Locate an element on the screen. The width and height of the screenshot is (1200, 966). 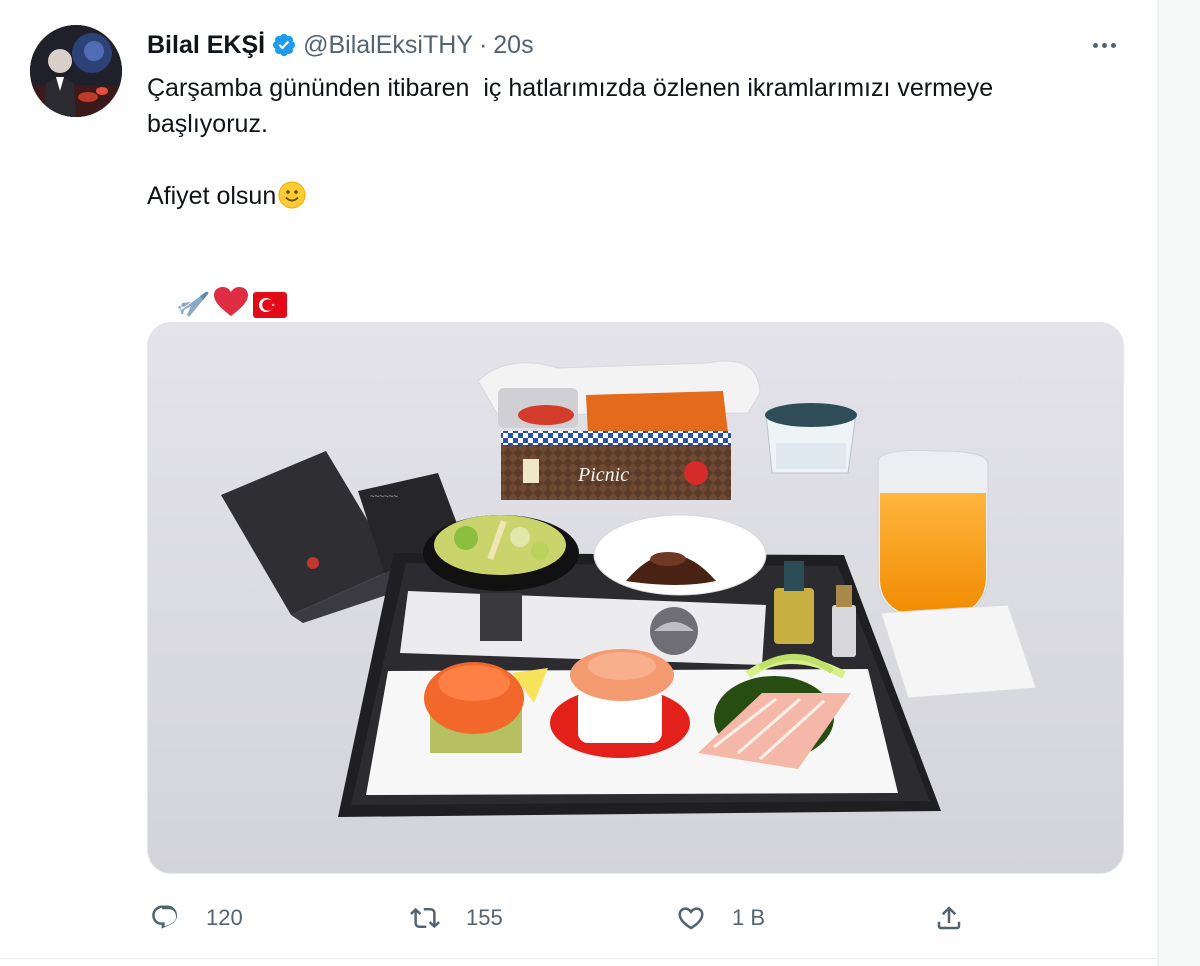
tweet-divider is located at coordinates (578, 958).